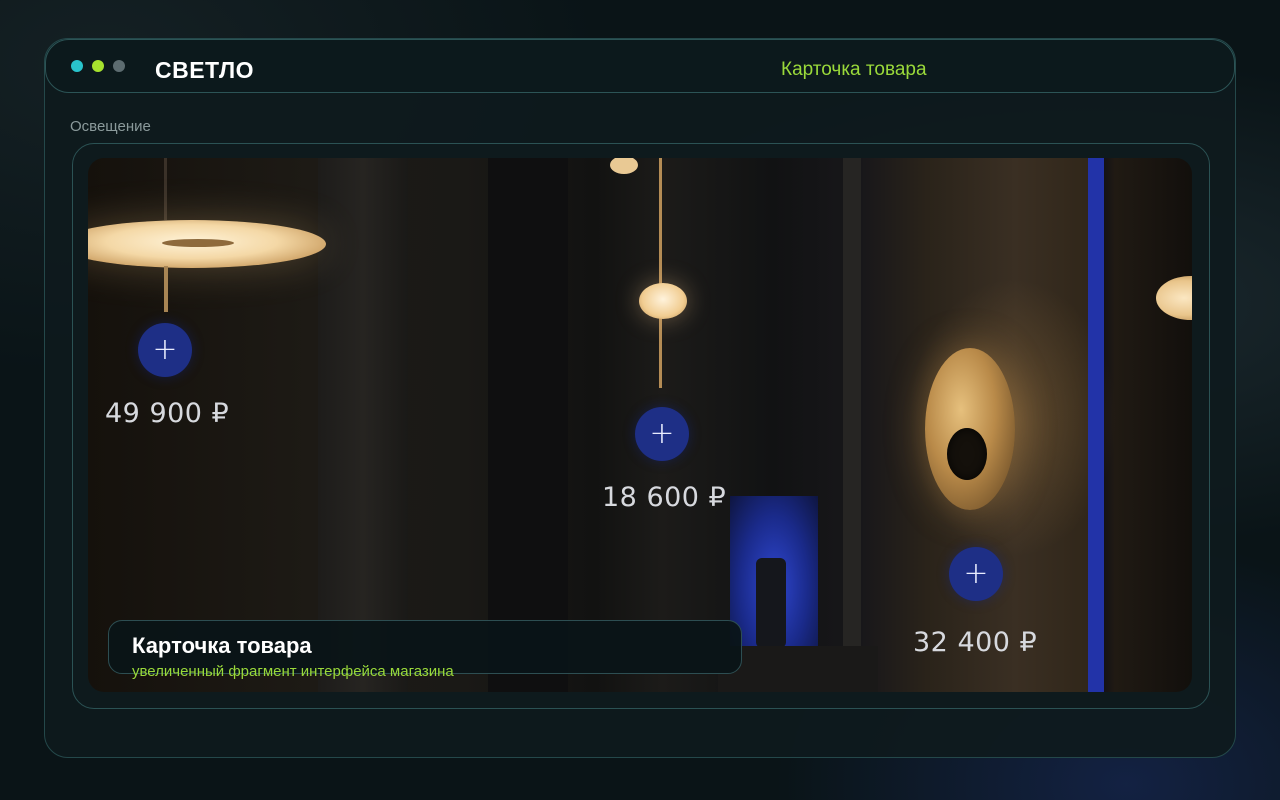 This screenshot has height=800, width=1280. Describe the element at coordinates (1096, 425) in the screenshot. I see `scene-blue-strip` at that location.